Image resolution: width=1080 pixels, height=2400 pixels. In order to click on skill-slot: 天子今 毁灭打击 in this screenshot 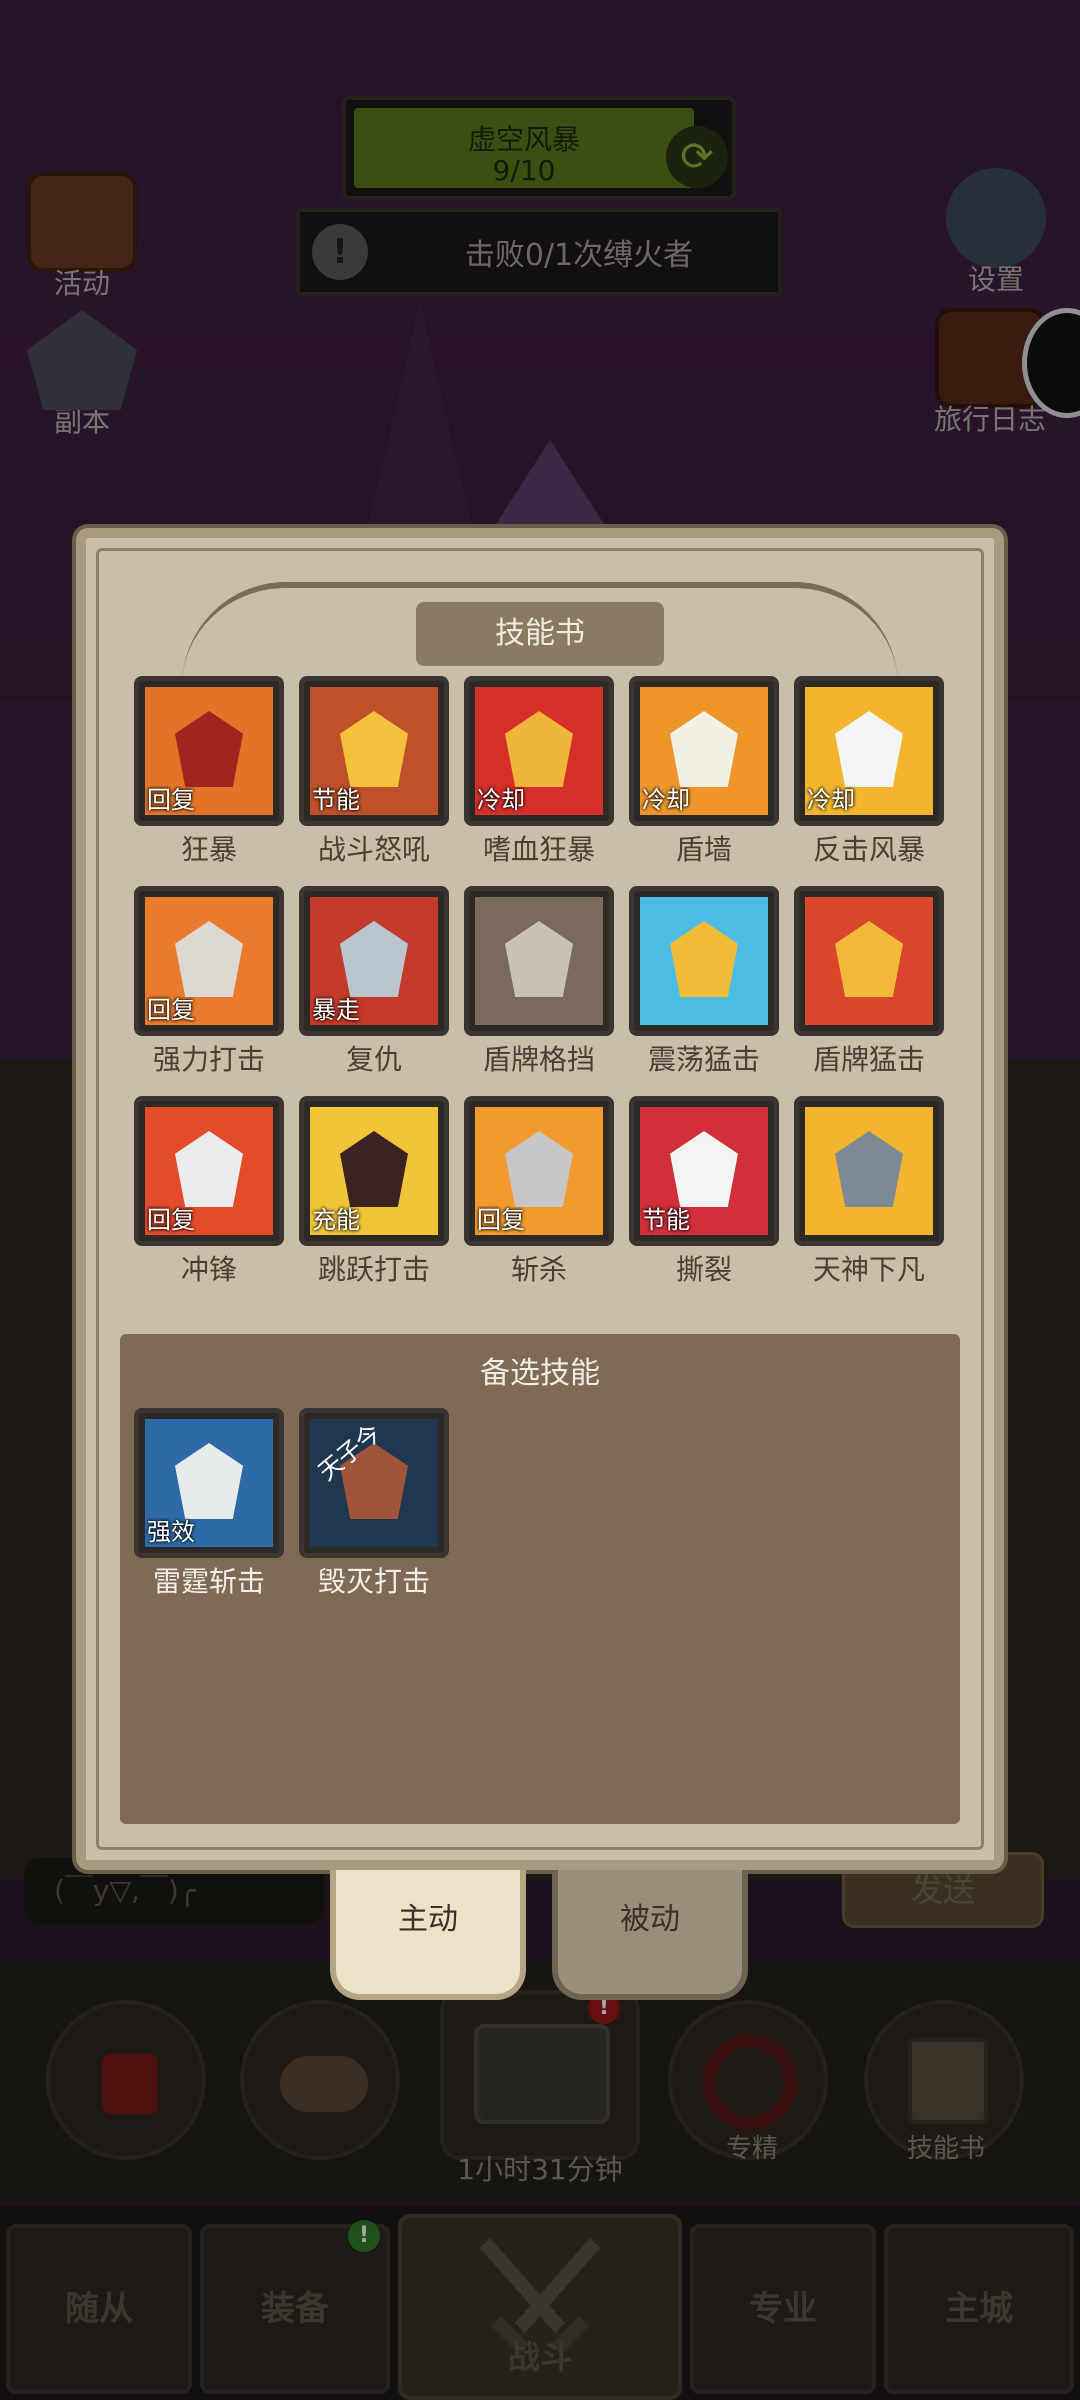, I will do `click(374, 1504)`.